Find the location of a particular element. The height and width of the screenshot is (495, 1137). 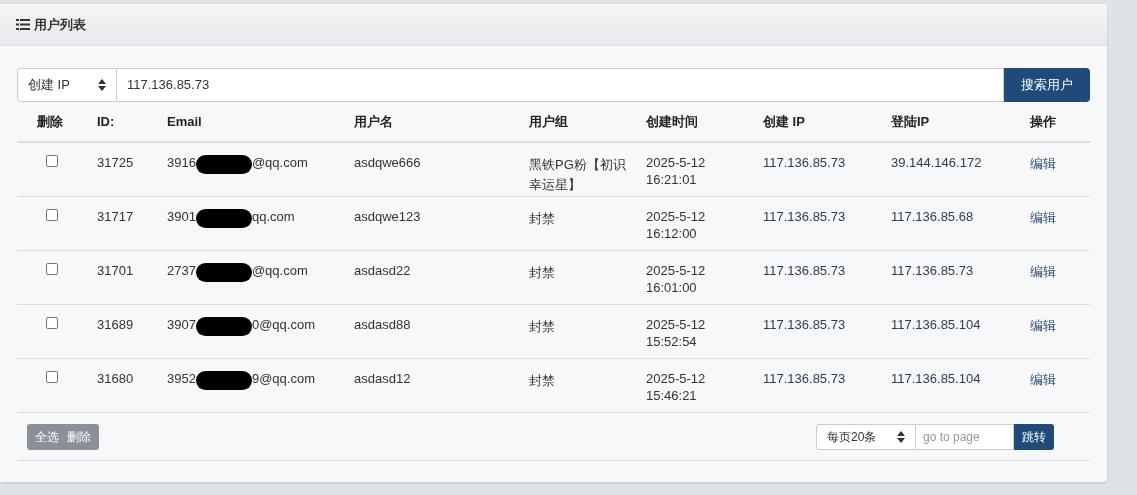

table-cell-text: 15:52:54 is located at coordinates (672, 341).